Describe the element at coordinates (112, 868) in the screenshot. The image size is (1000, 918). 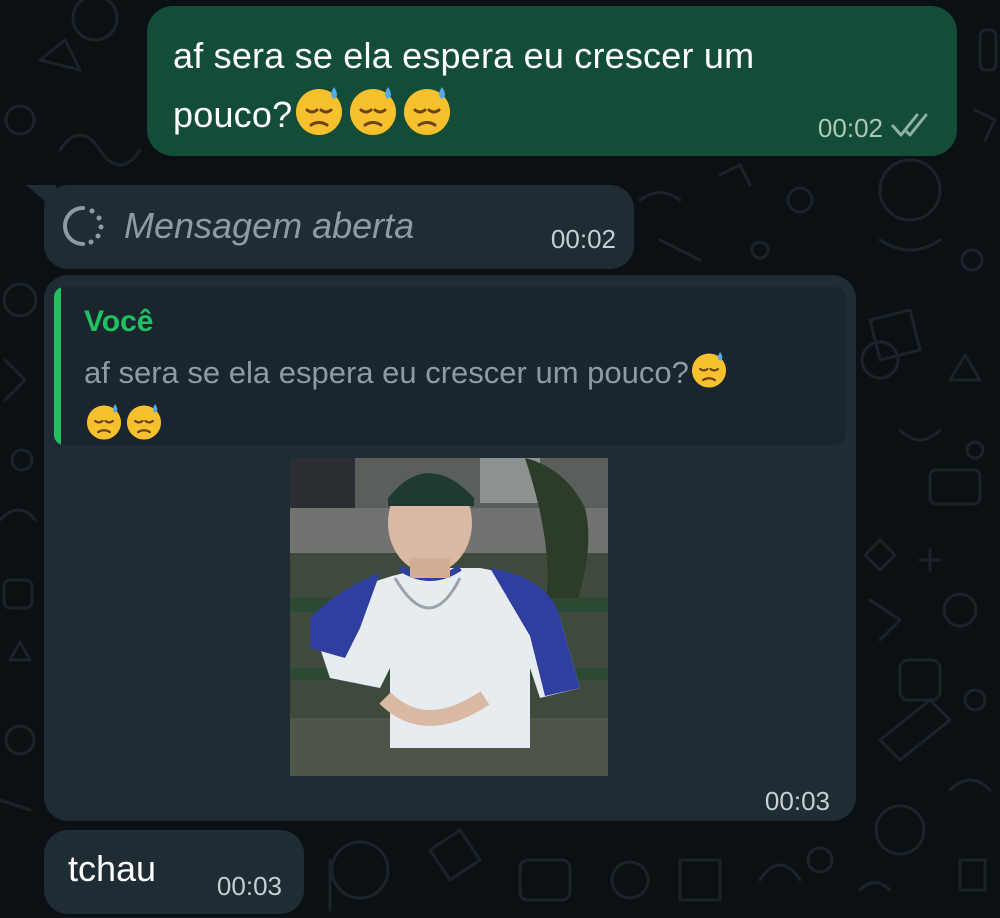
I see `incoming-message-text: tchau` at that location.